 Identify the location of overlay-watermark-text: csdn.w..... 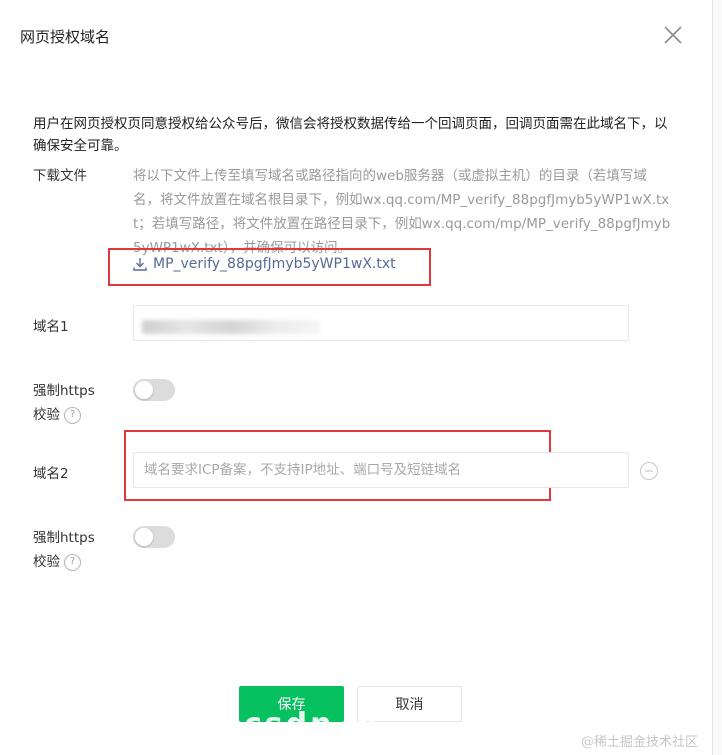
(340, 724).